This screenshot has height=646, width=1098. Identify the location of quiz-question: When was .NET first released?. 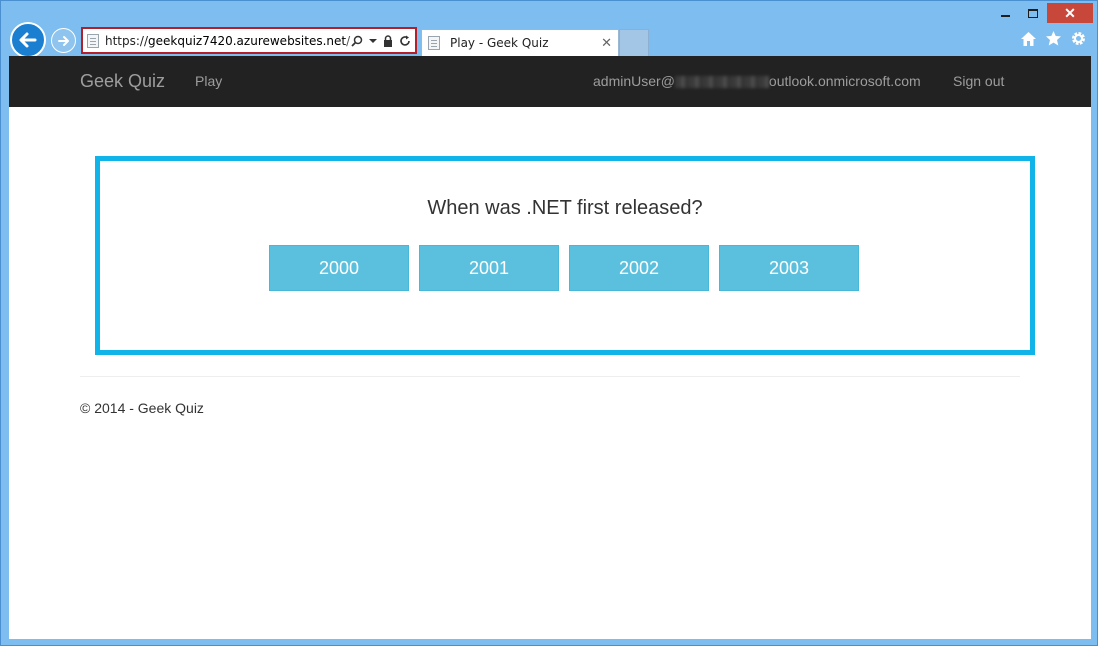
(565, 208).